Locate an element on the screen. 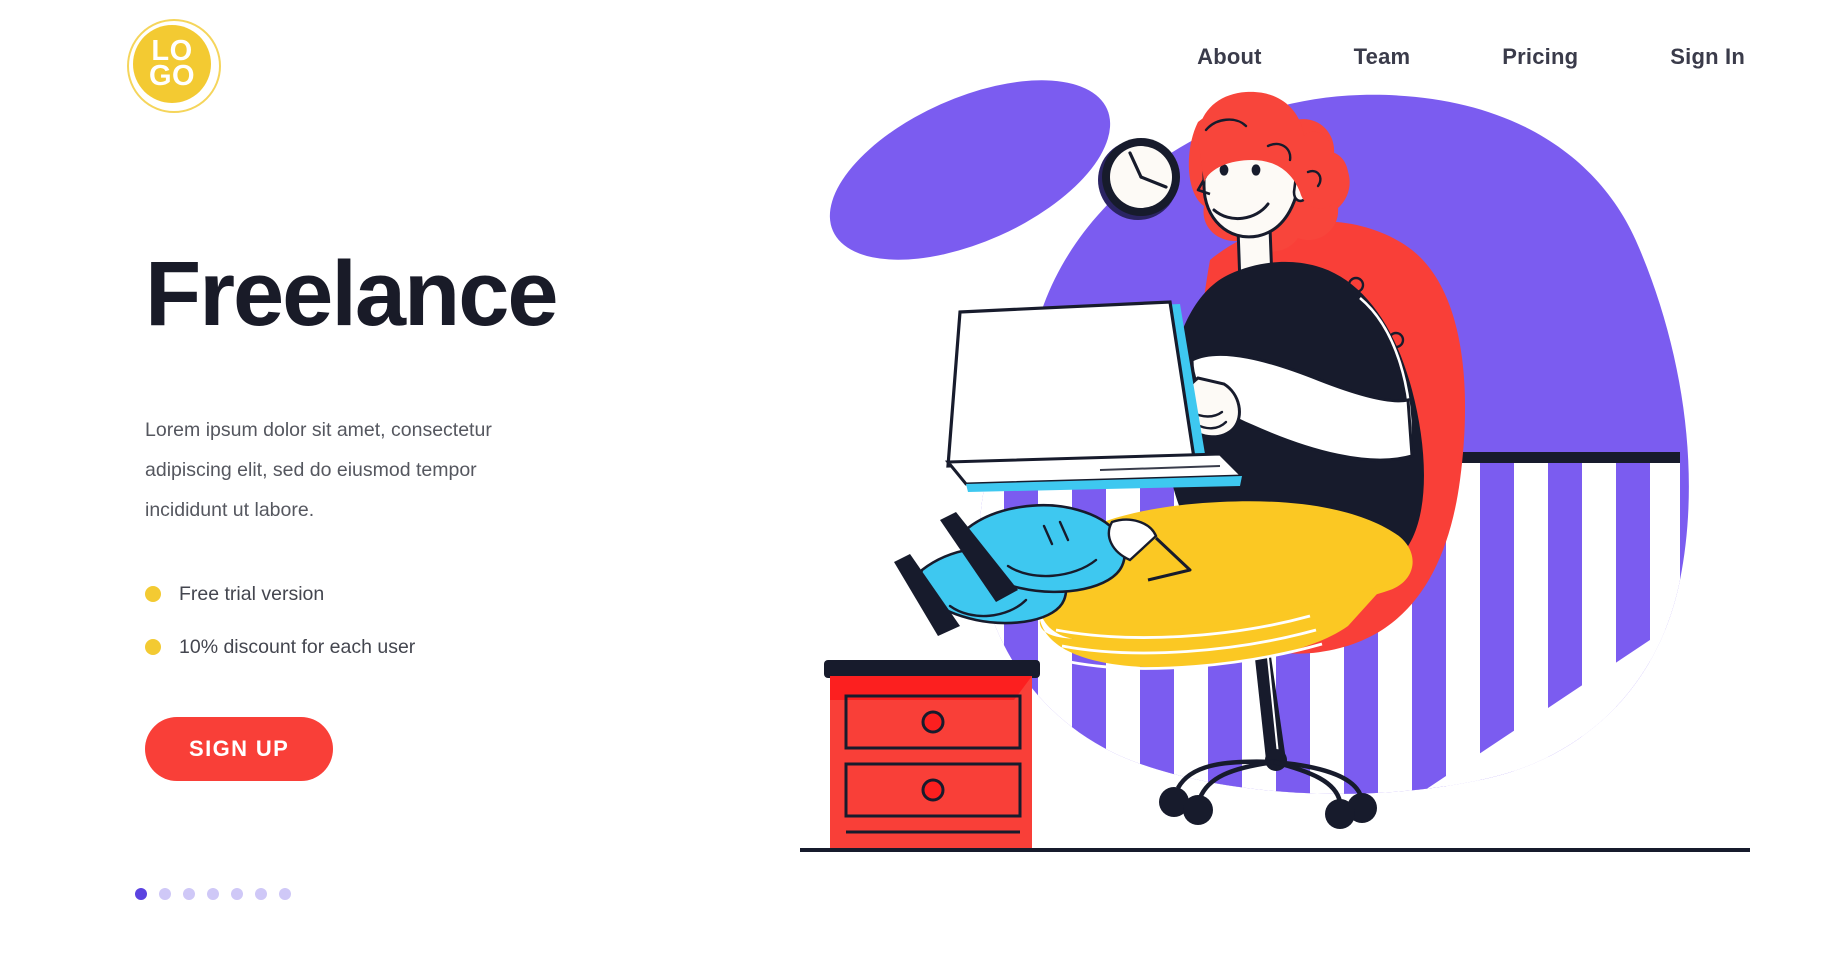  sign-up-button: SIGN UP is located at coordinates (239, 748).